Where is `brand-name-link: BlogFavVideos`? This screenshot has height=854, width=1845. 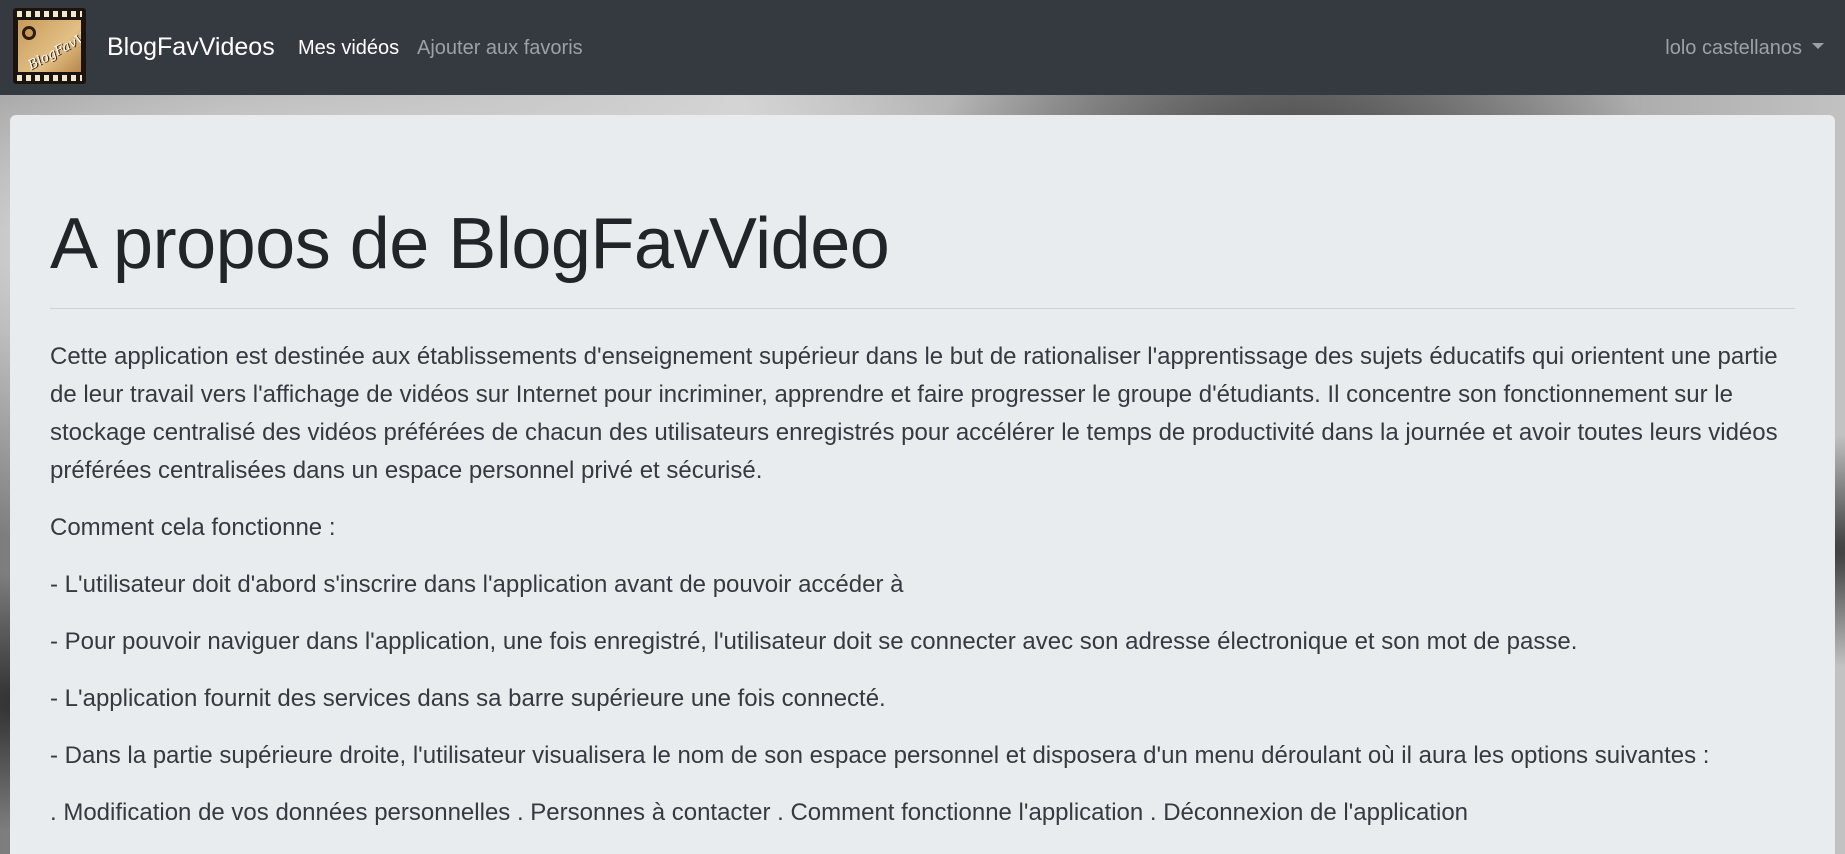
brand-name-link: BlogFavVideos is located at coordinates (191, 47).